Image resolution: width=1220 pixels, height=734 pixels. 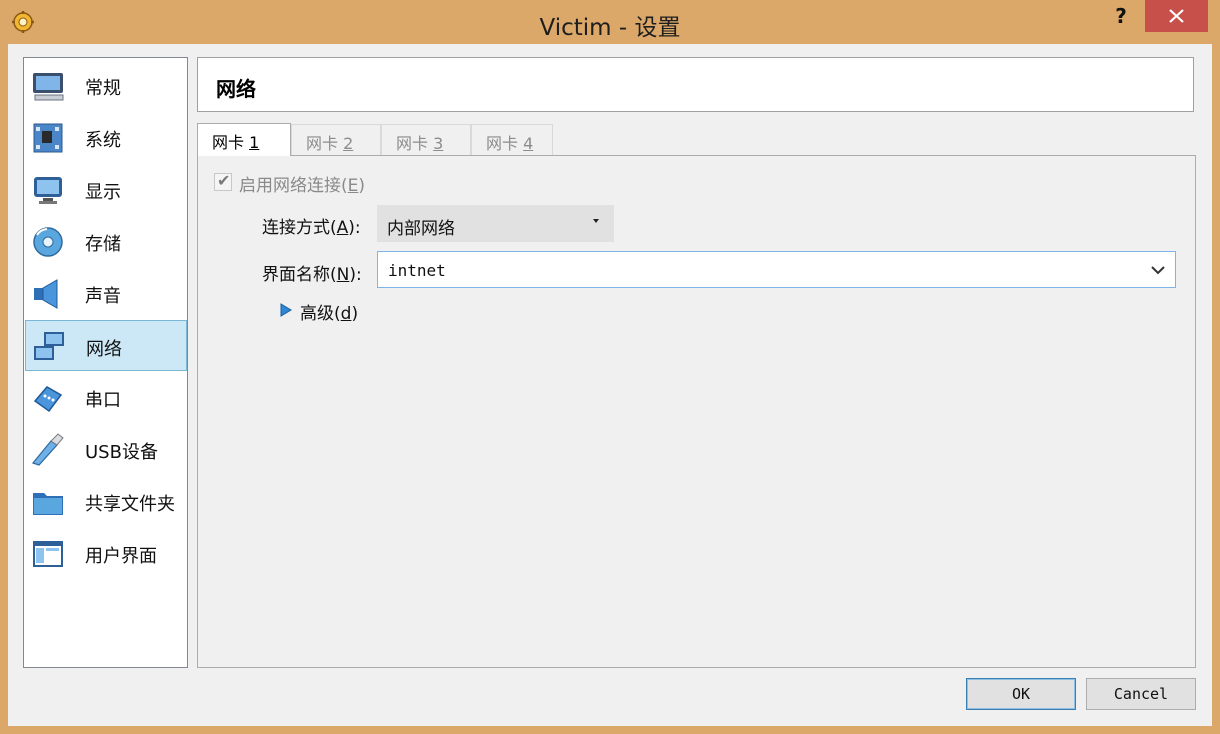 I want to click on sidebar-item-label: 存储, so click(x=103, y=244).